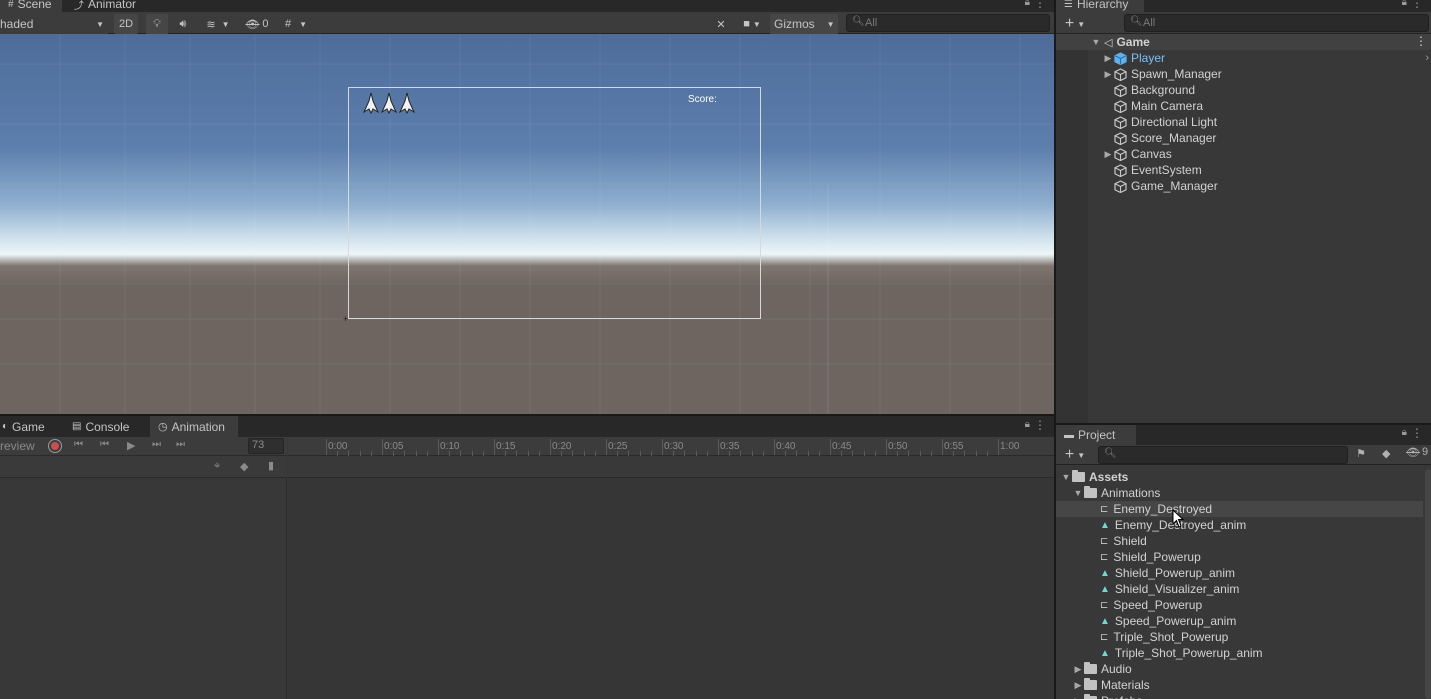 The width and height of the screenshot is (1431, 699). Describe the element at coordinates (218, 24) in the screenshot. I see `effects-dropdown: ≋ ▼` at that location.